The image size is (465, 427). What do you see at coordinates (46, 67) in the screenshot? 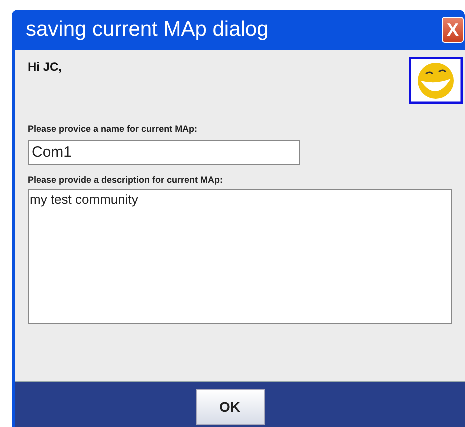
I see `greeting-text: Hi JC,` at bounding box center [46, 67].